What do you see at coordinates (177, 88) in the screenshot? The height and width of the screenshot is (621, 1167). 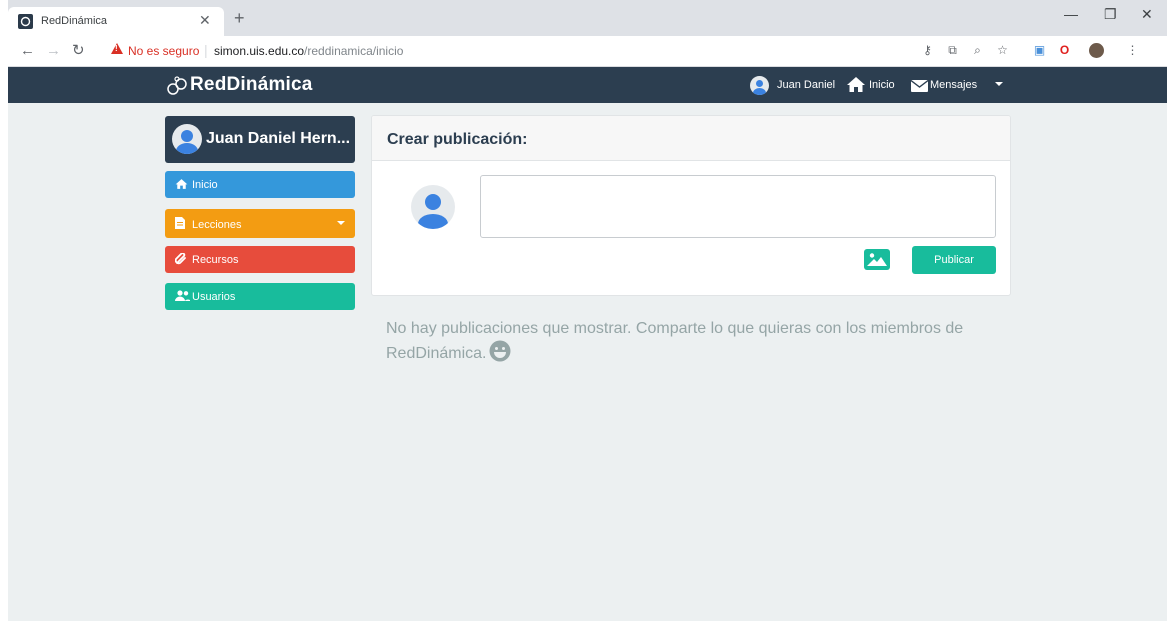 I see `brand-logo-icon` at bounding box center [177, 88].